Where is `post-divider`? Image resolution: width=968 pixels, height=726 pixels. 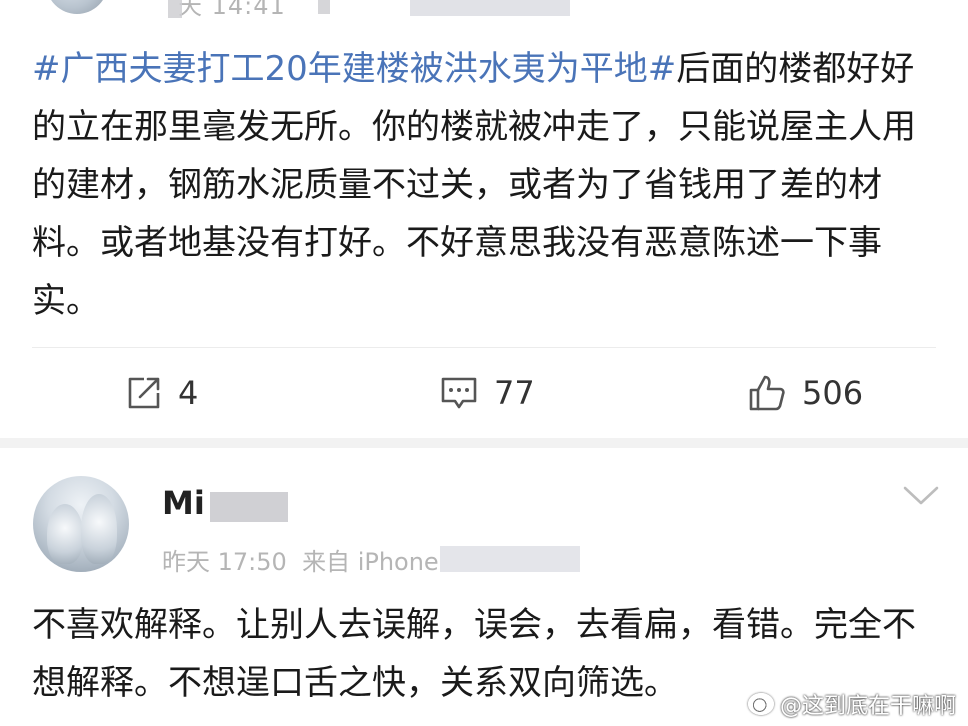
post-divider is located at coordinates (484, 347).